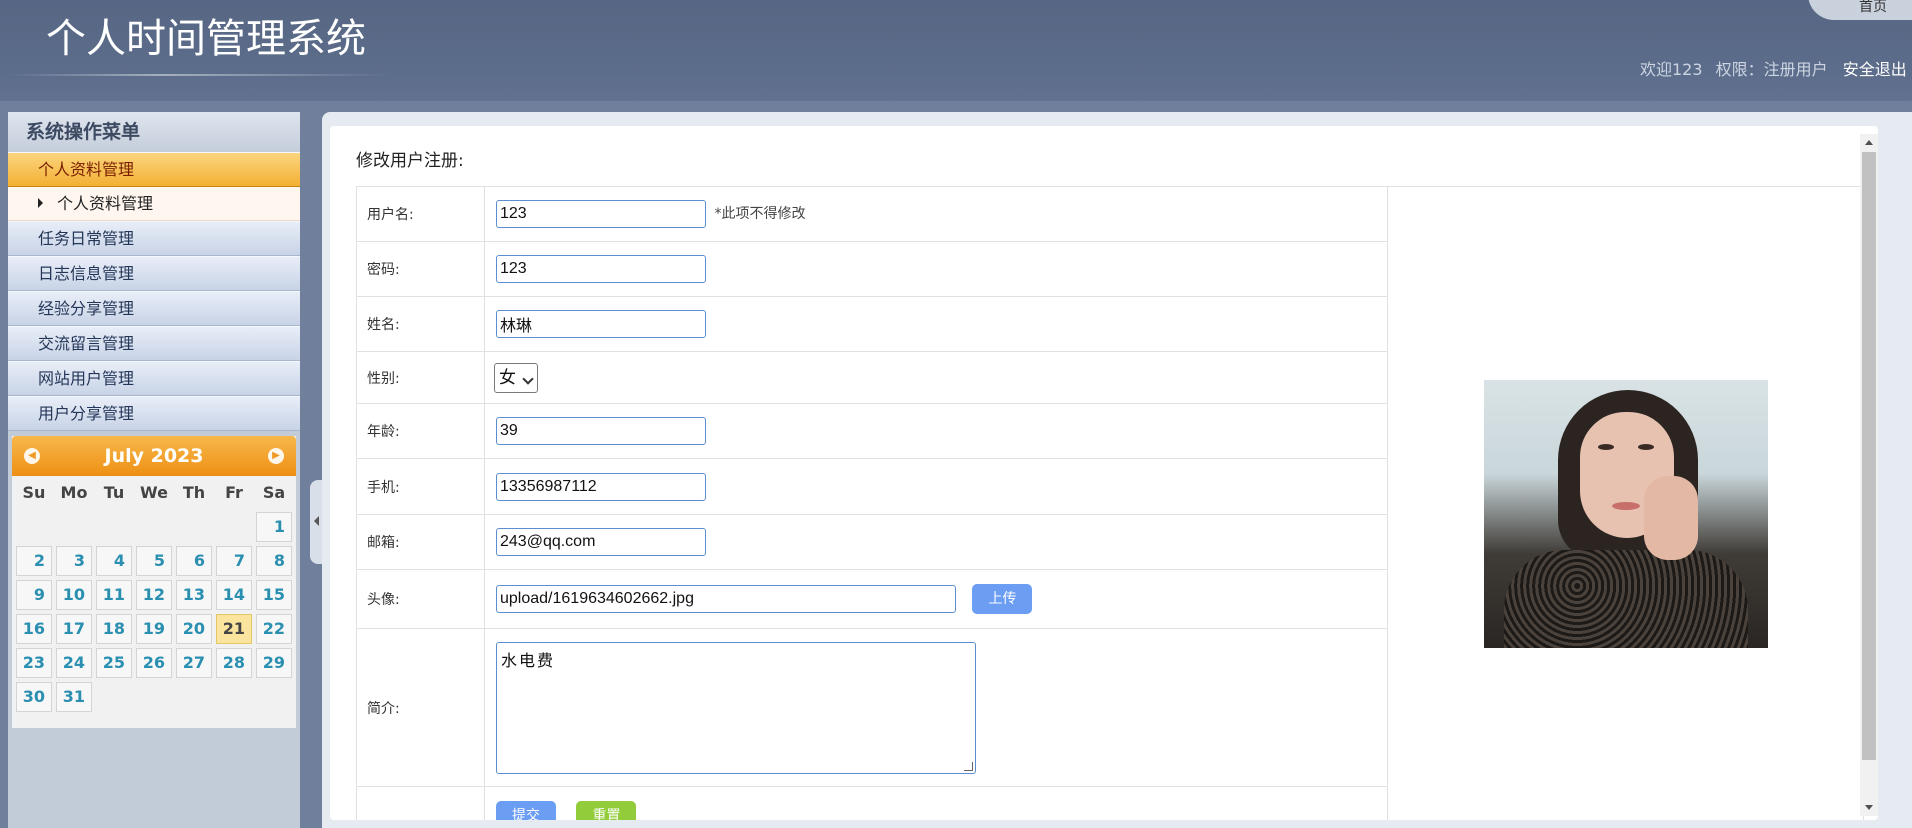  Describe the element at coordinates (420, 431) in the screenshot. I see `age-label: 年龄:` at that location.